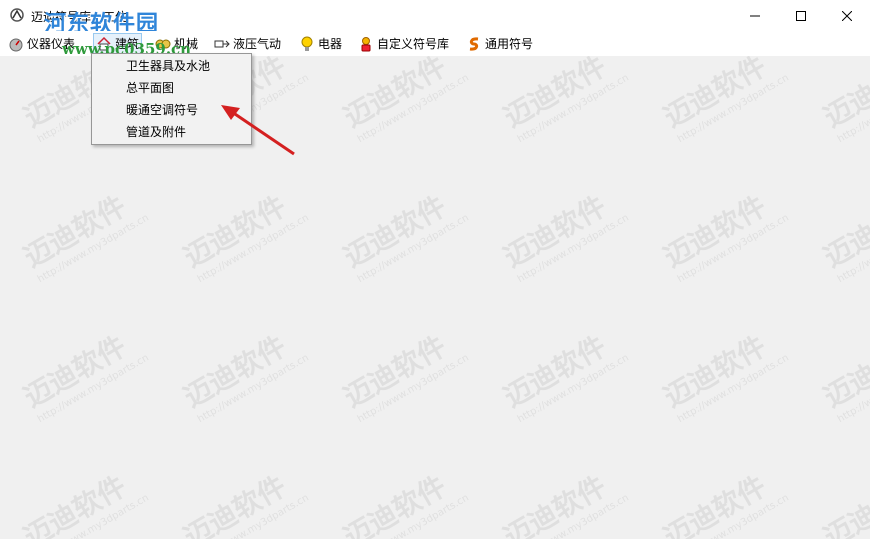 Image resolution: width=870 pixels, height=539 pixels. What do you see at coordinates (257, 44) in the screenshot?
I see `menu-label: 液压气动` at bounding box center [257, 44].